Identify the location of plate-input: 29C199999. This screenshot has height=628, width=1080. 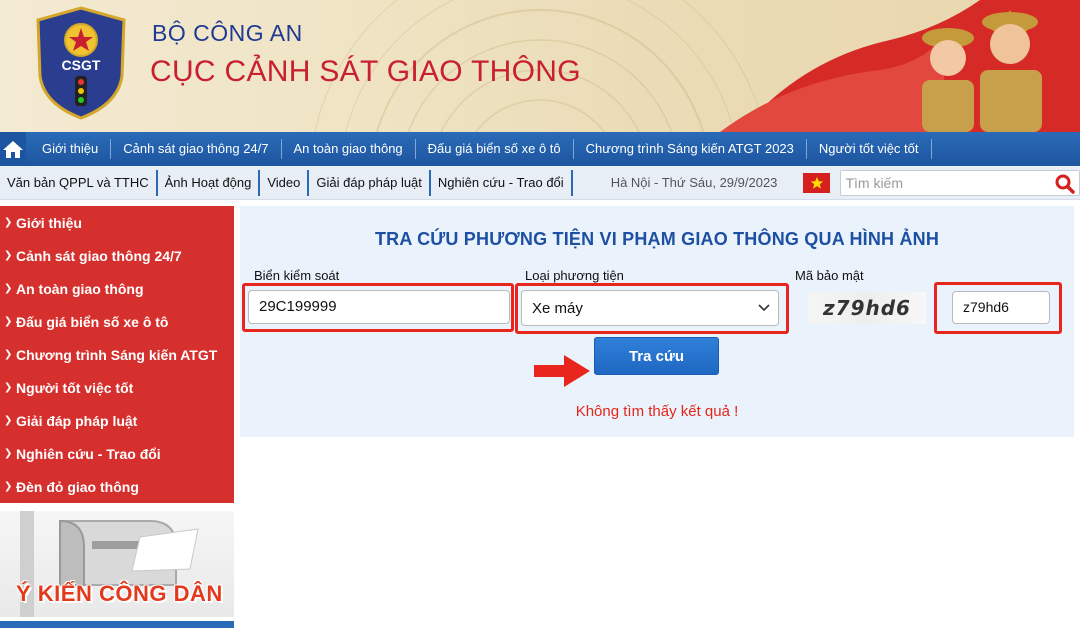
(379, 307).